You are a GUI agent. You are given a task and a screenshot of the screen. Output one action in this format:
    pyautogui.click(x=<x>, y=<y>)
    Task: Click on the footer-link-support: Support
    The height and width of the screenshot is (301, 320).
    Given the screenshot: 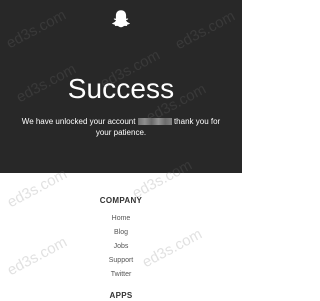 What is the action you would take?
    pyautogui.click(x=121, y=261)
    